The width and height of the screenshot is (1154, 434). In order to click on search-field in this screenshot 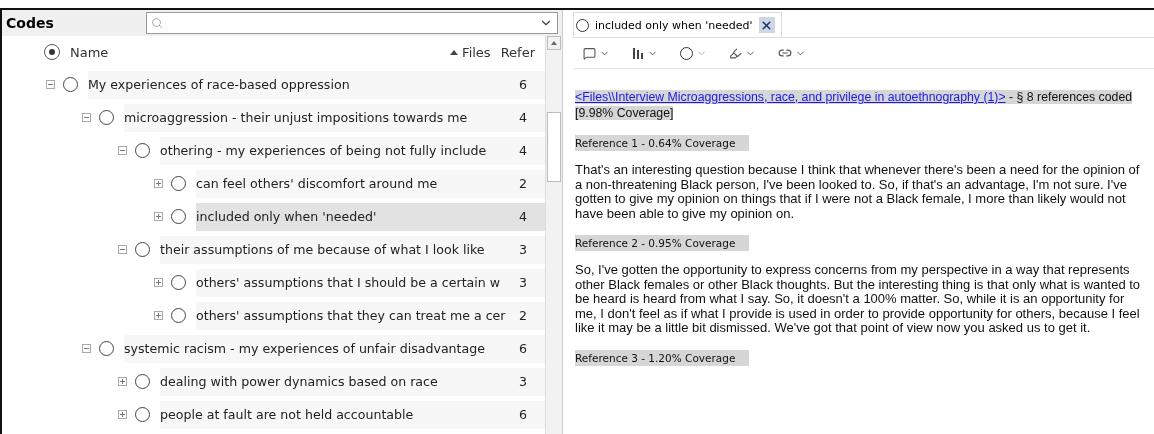, I will do `click(352, 23)`.